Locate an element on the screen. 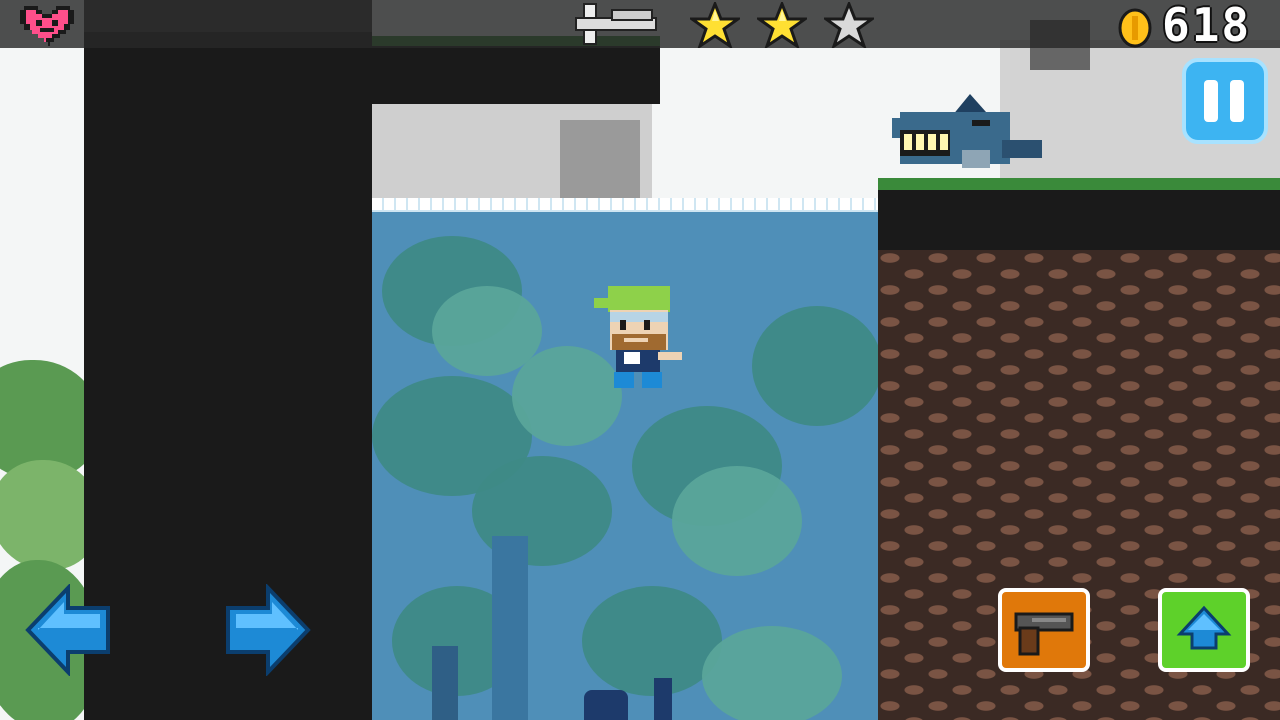 This screenshot has height=720, width=1280. coin-counter: 618 is located at coordinates (1207, 26).